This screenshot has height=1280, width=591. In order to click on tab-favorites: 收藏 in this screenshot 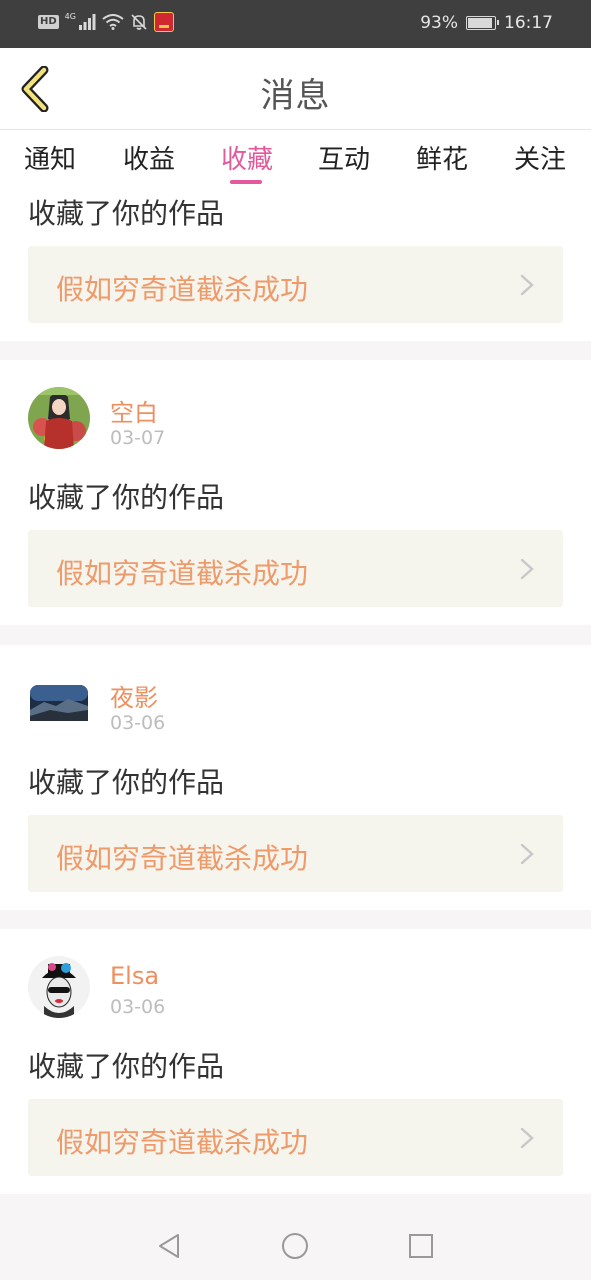, I will do `click(247, 157)`.